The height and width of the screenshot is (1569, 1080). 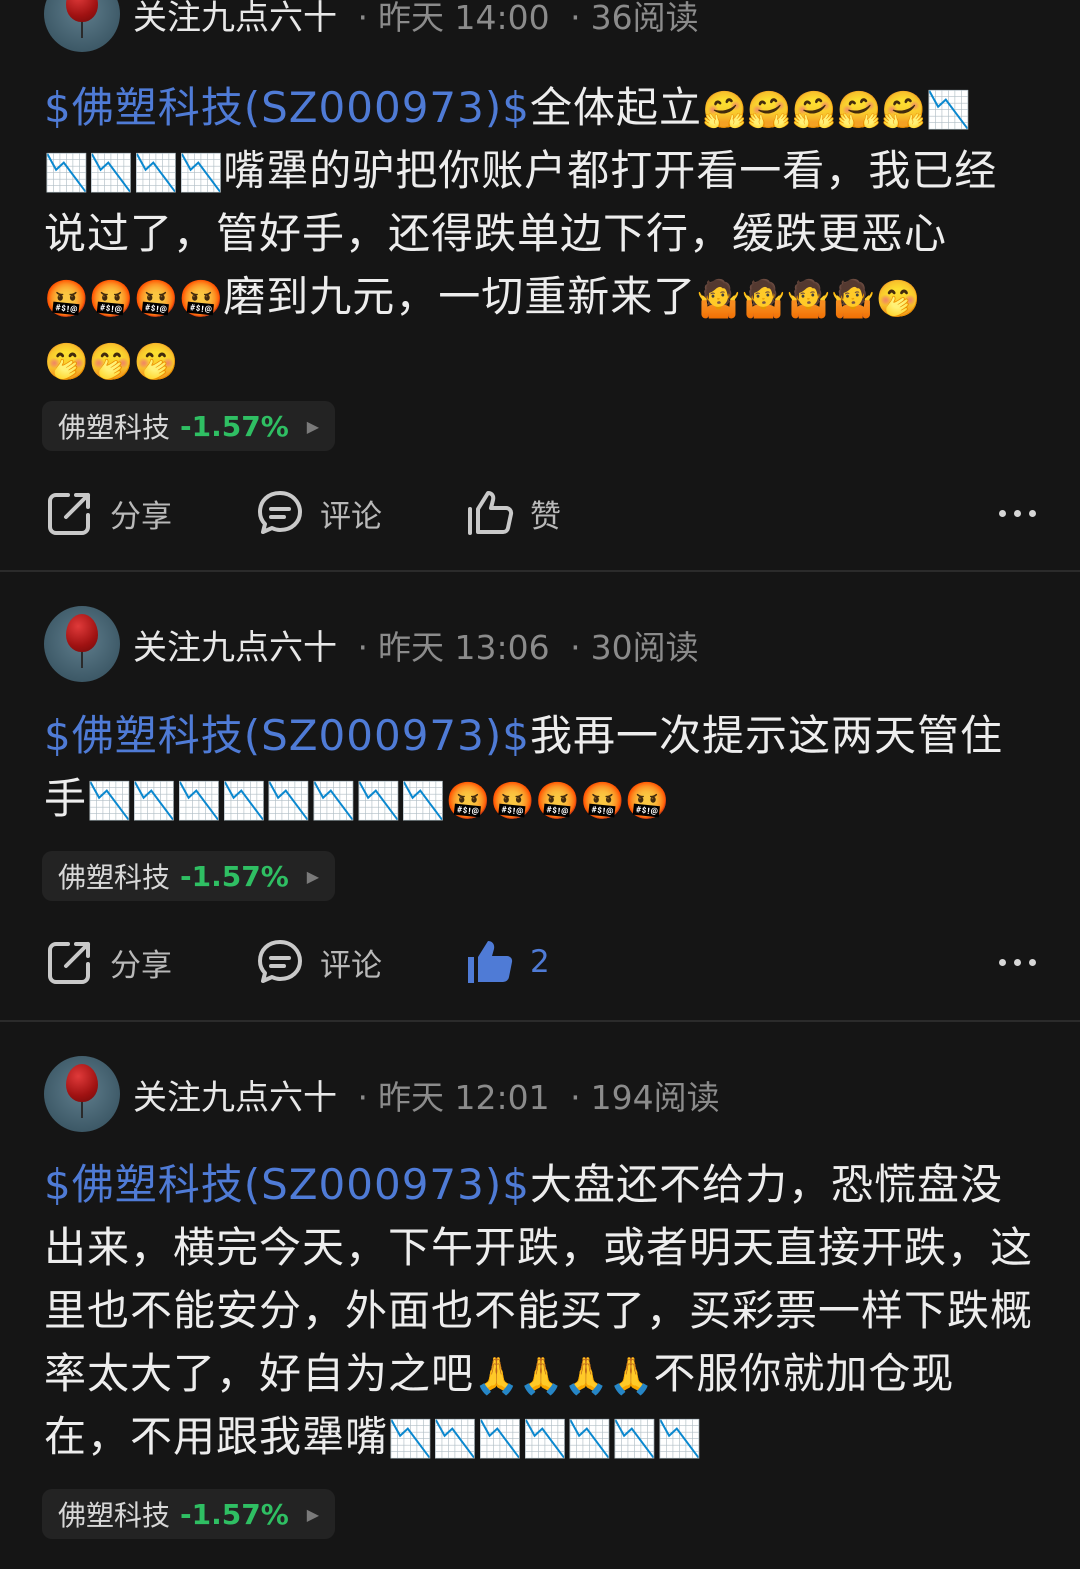 I want to click on post-text: 全体起立, so click(x=615, y=107).